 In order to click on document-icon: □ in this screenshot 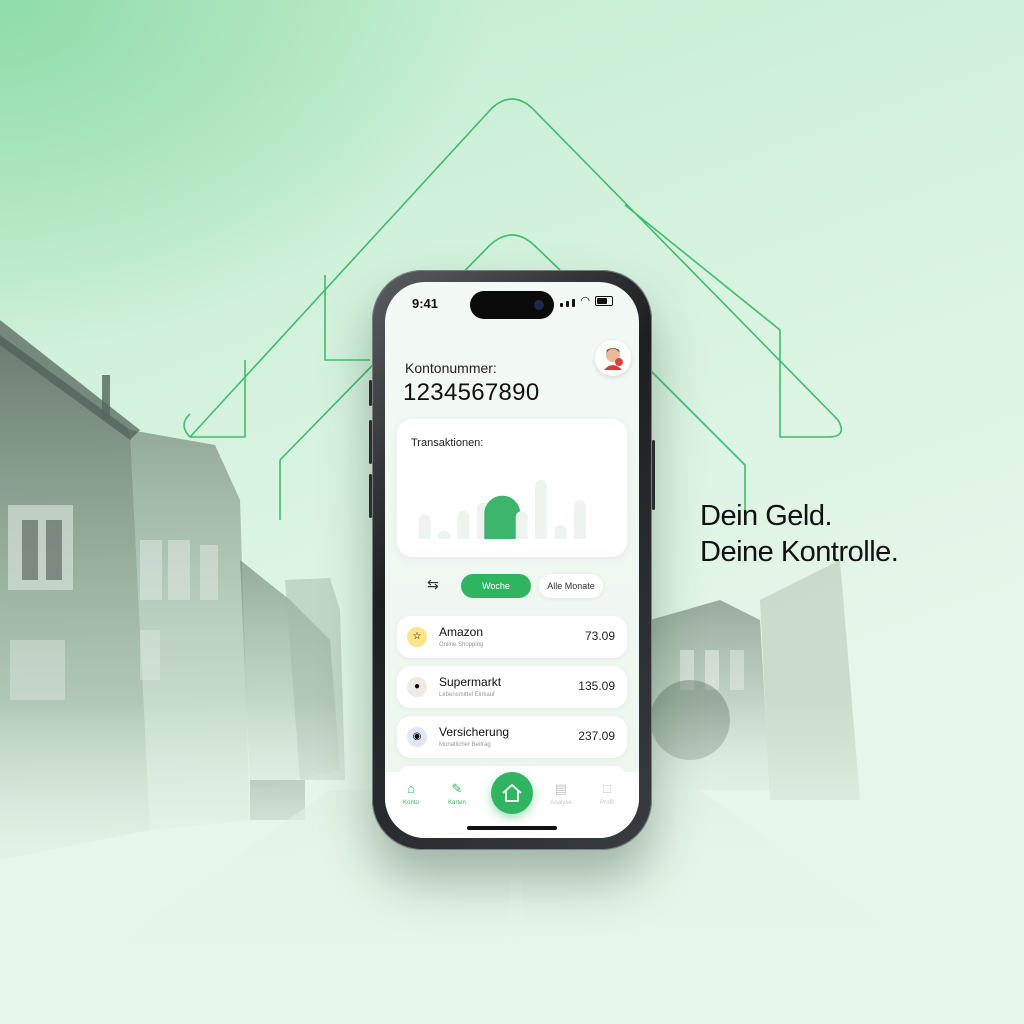, I will do `click(607, 788)`.